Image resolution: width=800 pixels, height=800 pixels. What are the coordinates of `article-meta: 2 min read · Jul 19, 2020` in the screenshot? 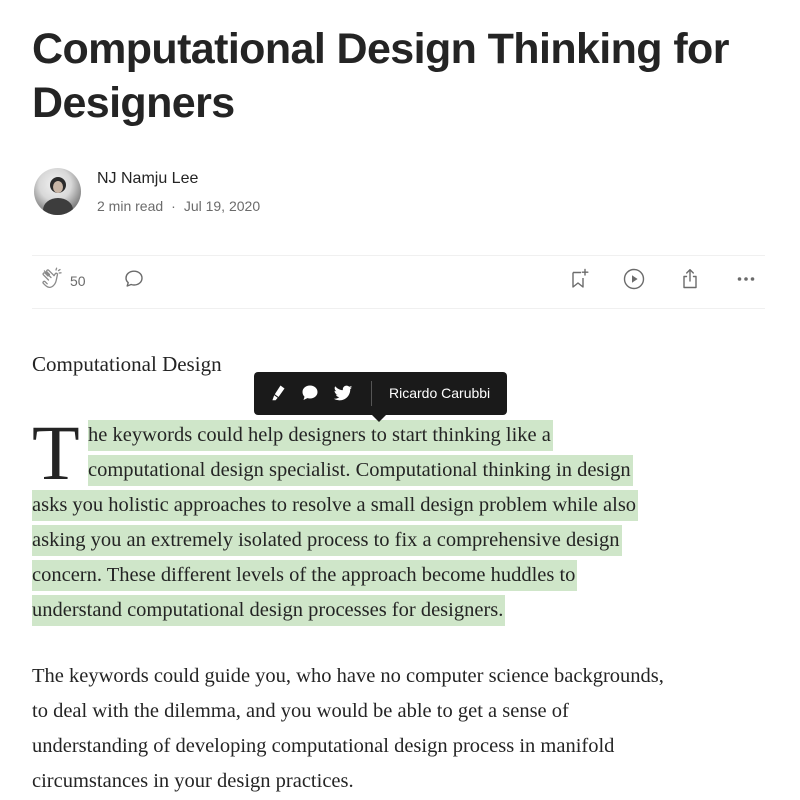 It's located at (178, 206).